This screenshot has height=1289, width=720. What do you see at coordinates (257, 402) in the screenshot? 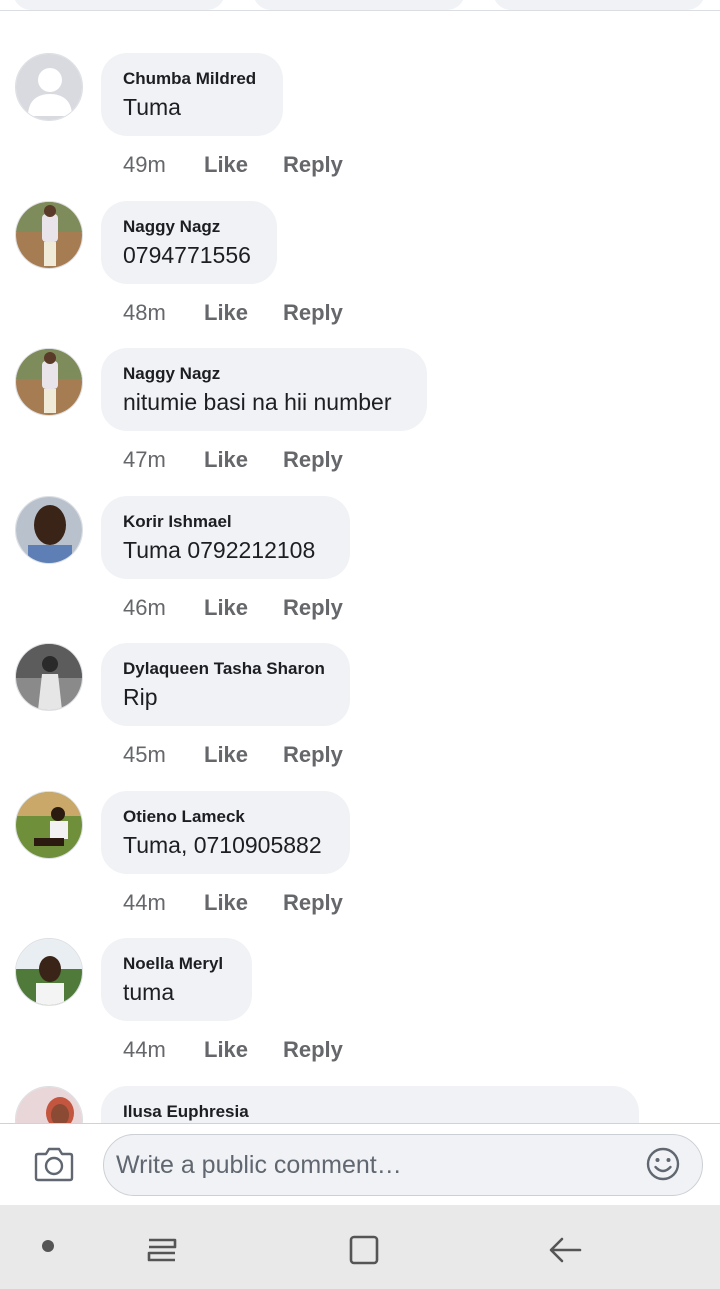
I see `comment-text: nitumie basi na hii number` at bounding box center [257, 402].